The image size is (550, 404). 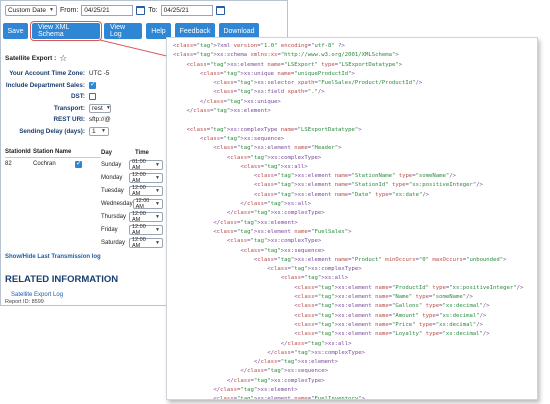 What do you see at coordinates (62, 279) in the screenshot?
I see `related-information-heading: RELATED INFORMATION` at bounding box center [62, 279].